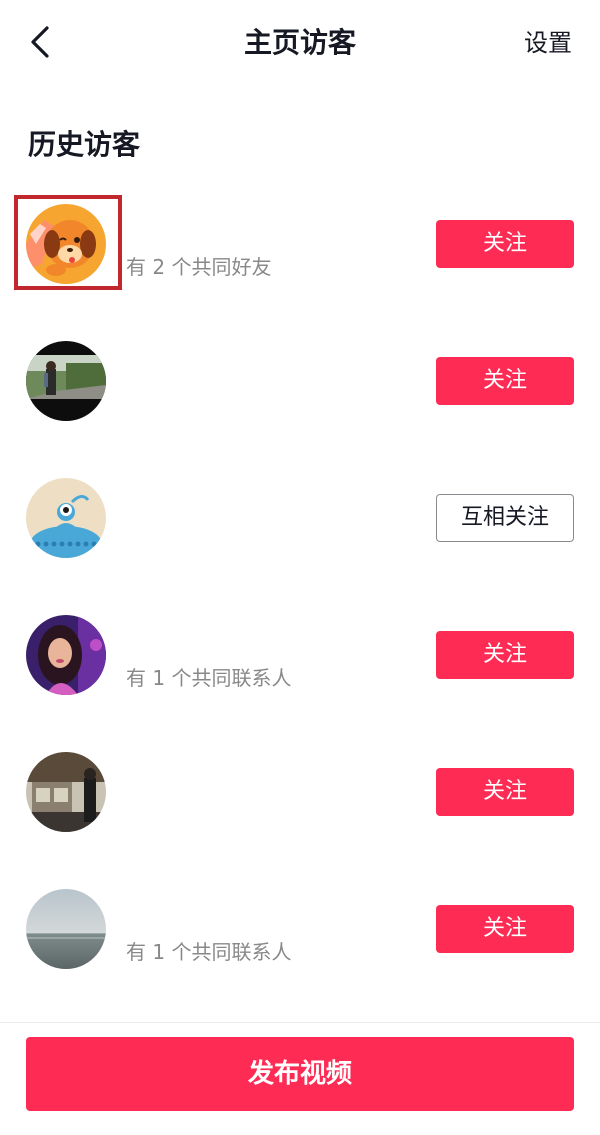  I want to click on mutual-follow-button: 互相关注, so click(505, 518).